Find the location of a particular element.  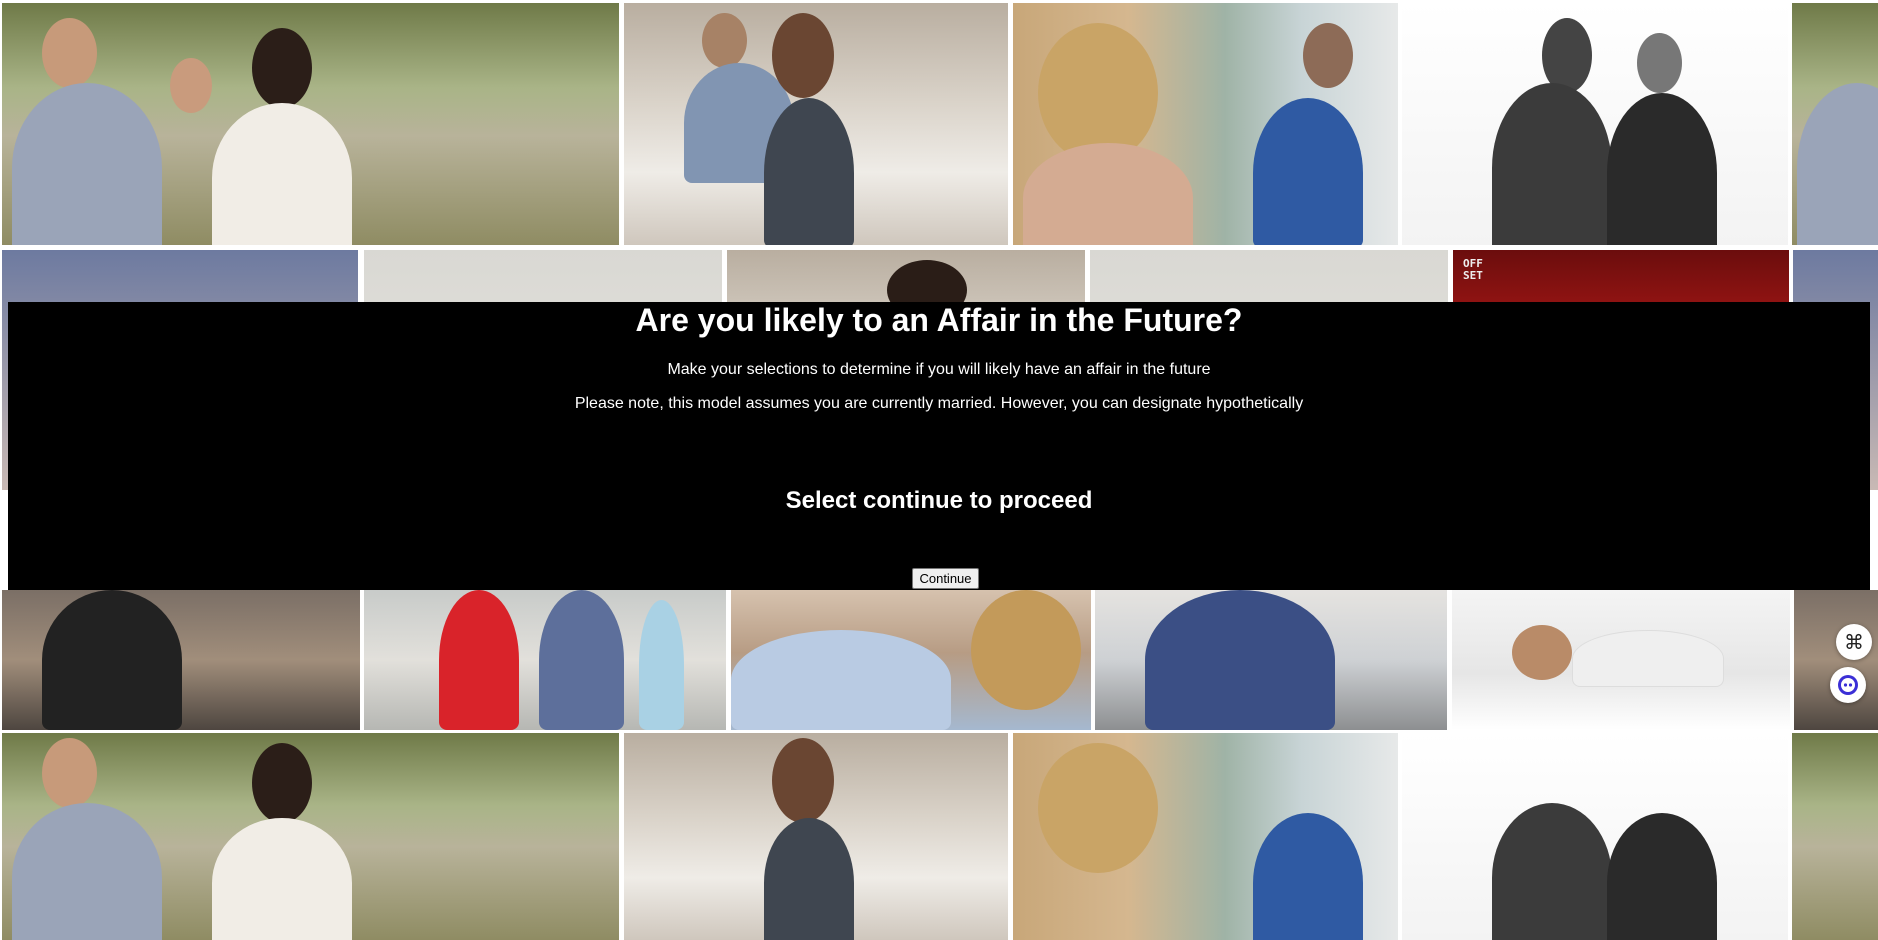

command-icon-glyph: ⌘ is located at coordinates (1854, 642).